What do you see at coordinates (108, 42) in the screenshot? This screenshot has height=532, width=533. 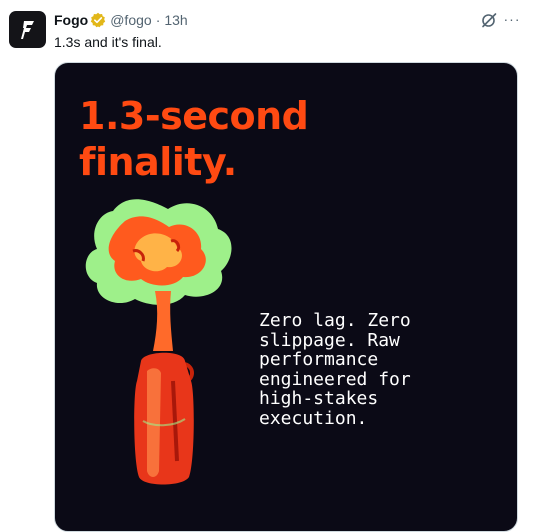 I see `tweet-text: 1.3s and it's final.` at bounding box center [108, 42].